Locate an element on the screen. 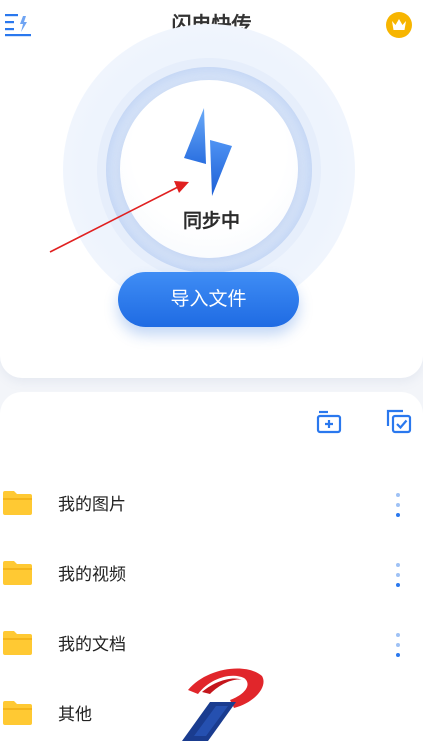  folder-row-images: 我的图片 is located at coordinates (211, 505).